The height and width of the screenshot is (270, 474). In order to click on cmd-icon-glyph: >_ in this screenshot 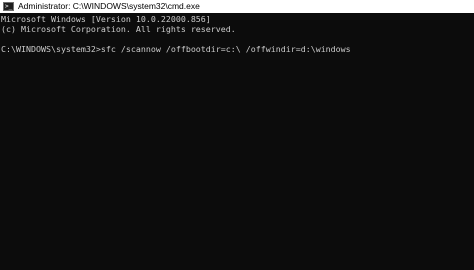, I will do `click(9, 6)`.